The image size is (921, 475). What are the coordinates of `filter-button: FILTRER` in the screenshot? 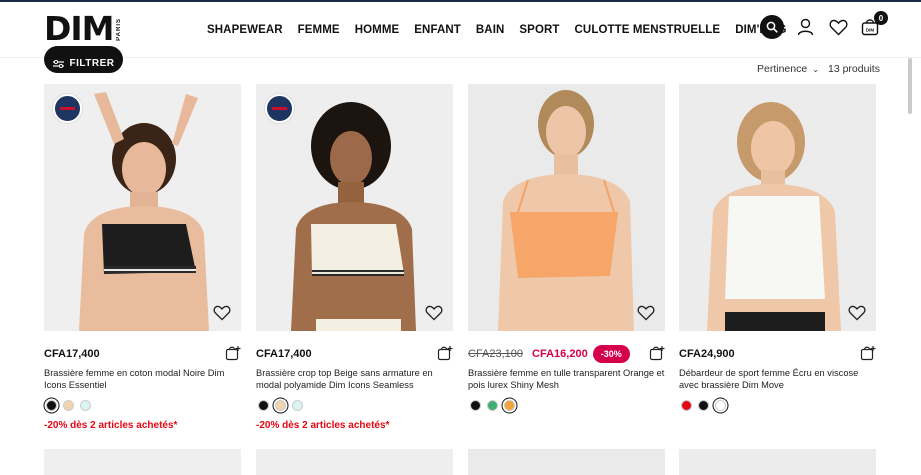 It's located at (83, 59).